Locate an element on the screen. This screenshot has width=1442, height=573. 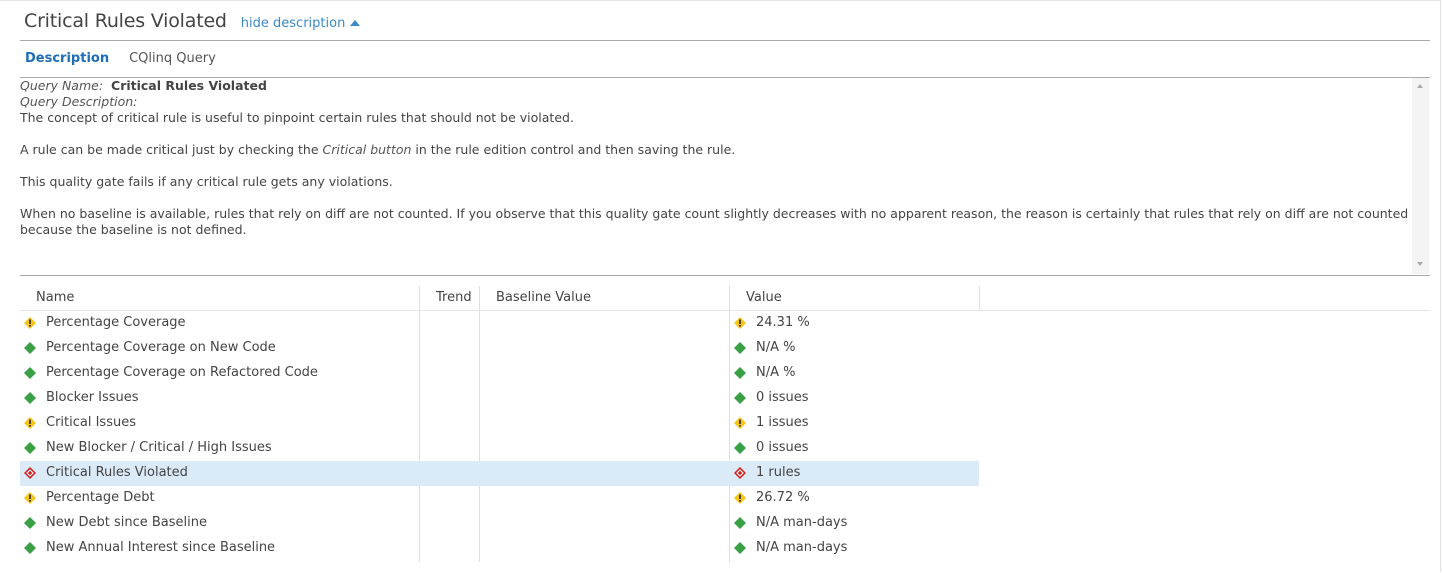
row-value: 1 issues is located at coordinates (782, 422).